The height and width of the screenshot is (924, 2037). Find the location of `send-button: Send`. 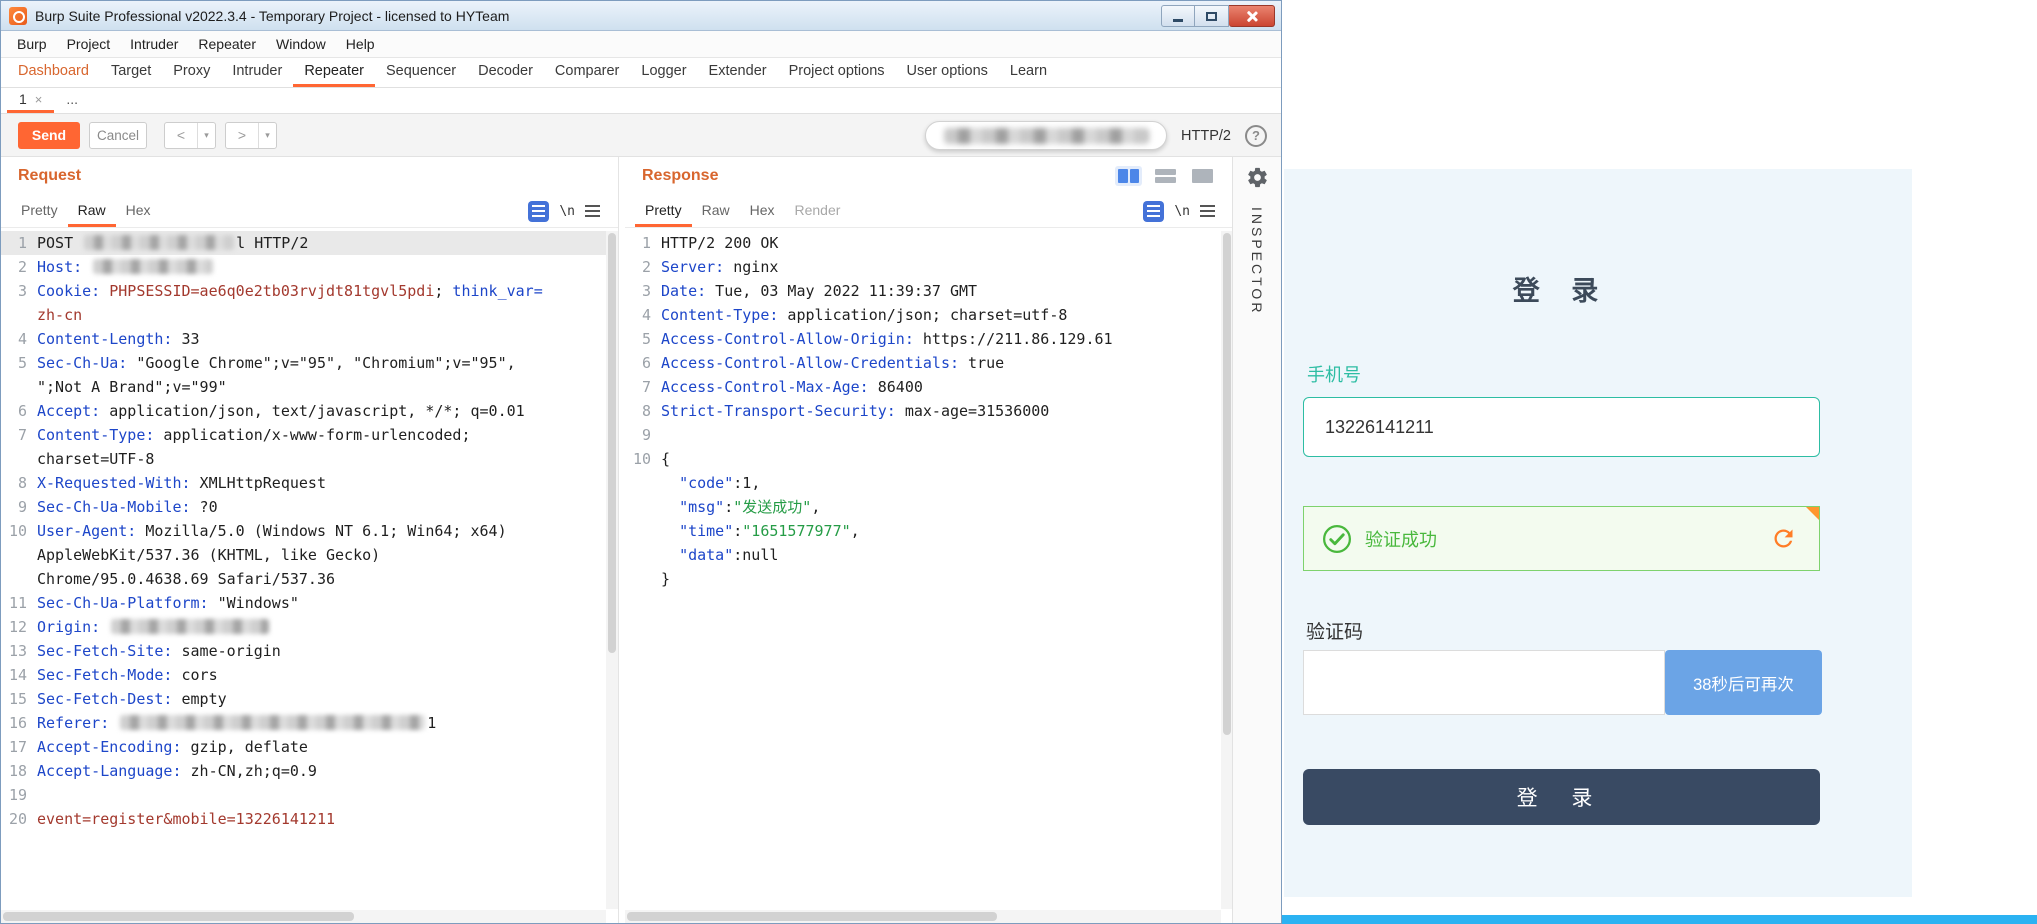

send-button: Send is located at coordinates (49, 135).